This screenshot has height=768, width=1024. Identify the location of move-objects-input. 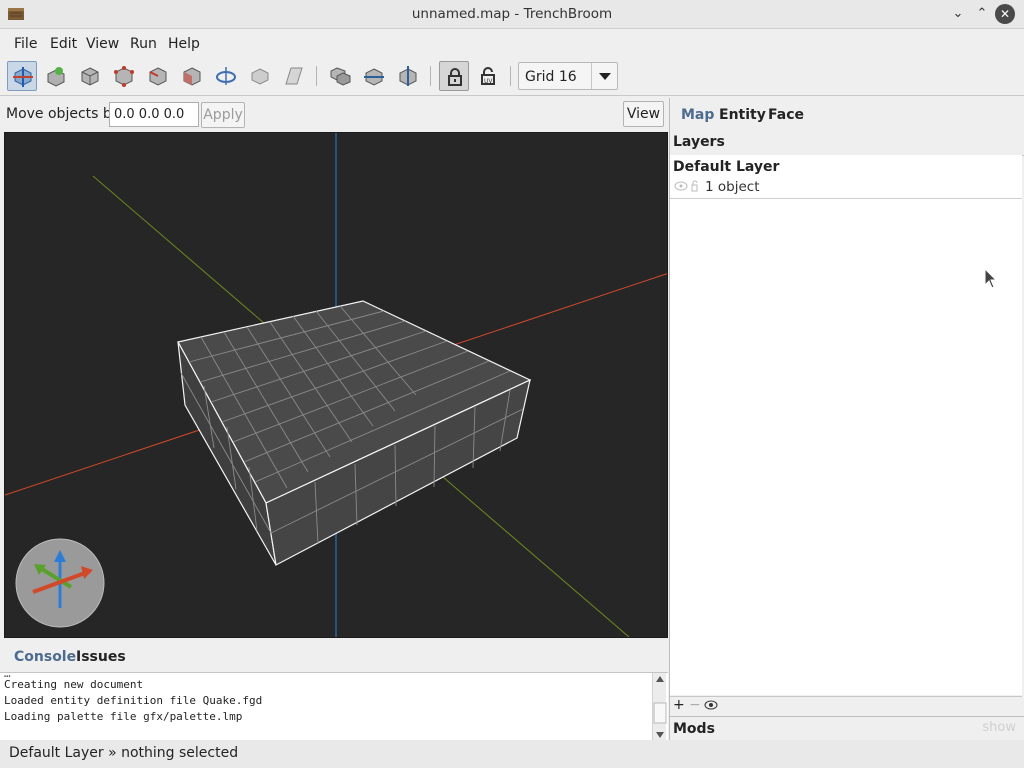
(154, 114).